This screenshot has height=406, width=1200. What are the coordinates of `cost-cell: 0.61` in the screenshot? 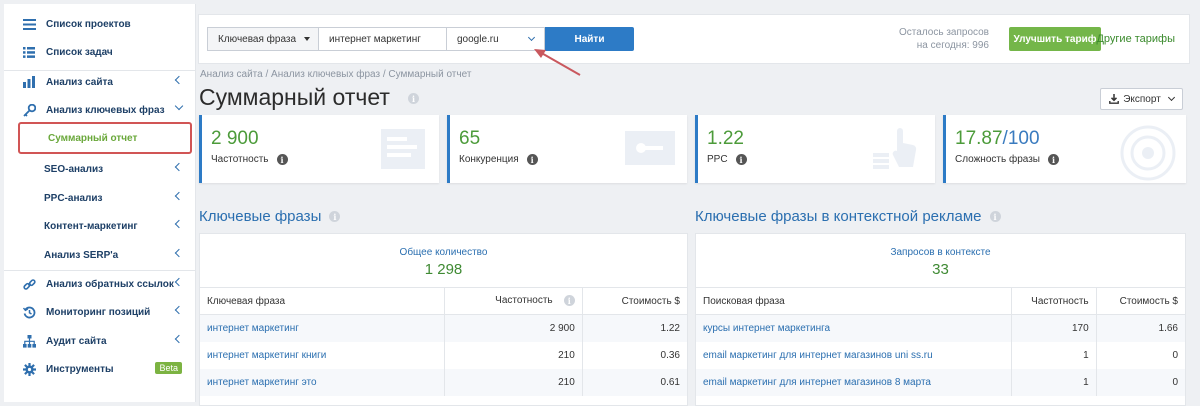 It's located at (634, 382).